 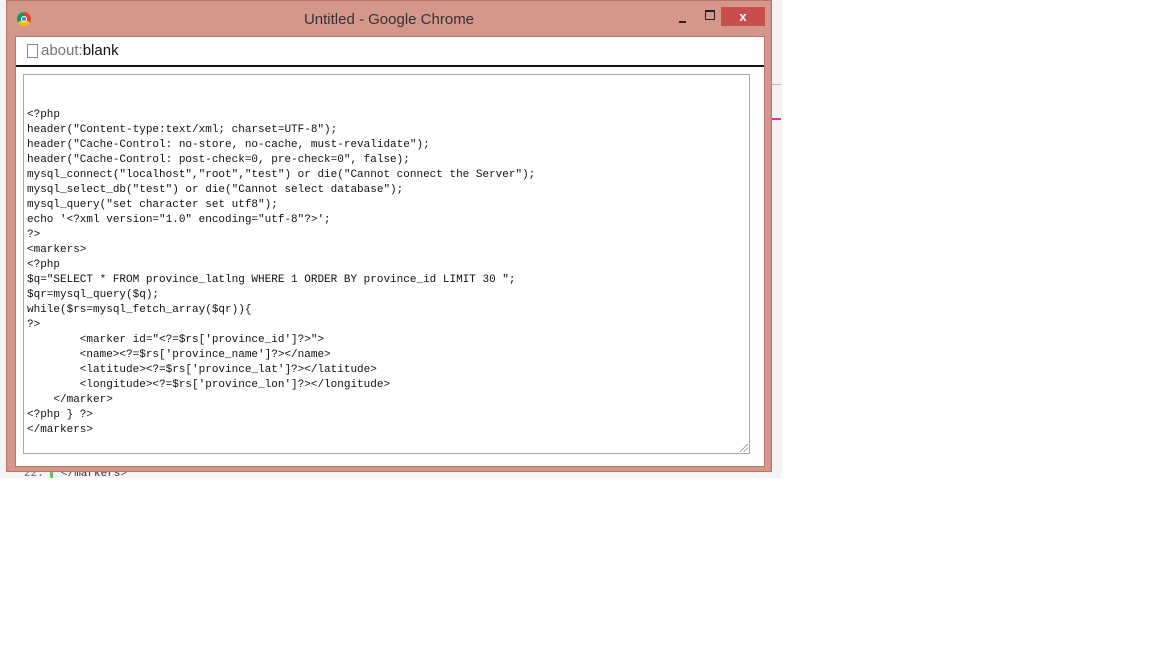 I want to click on page-icon, so click(x=32, y=51).